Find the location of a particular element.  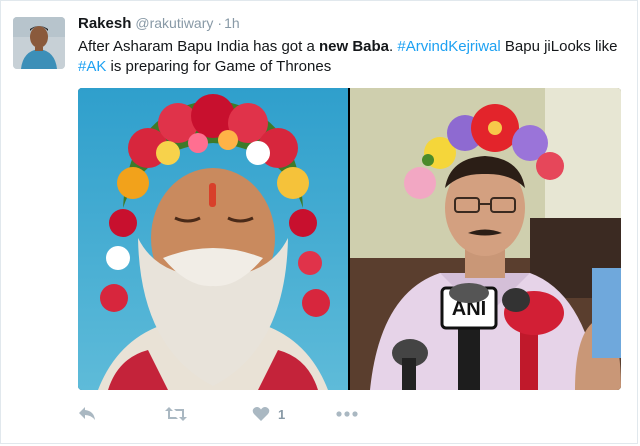

more-icon is located at coordinates (347, 414).